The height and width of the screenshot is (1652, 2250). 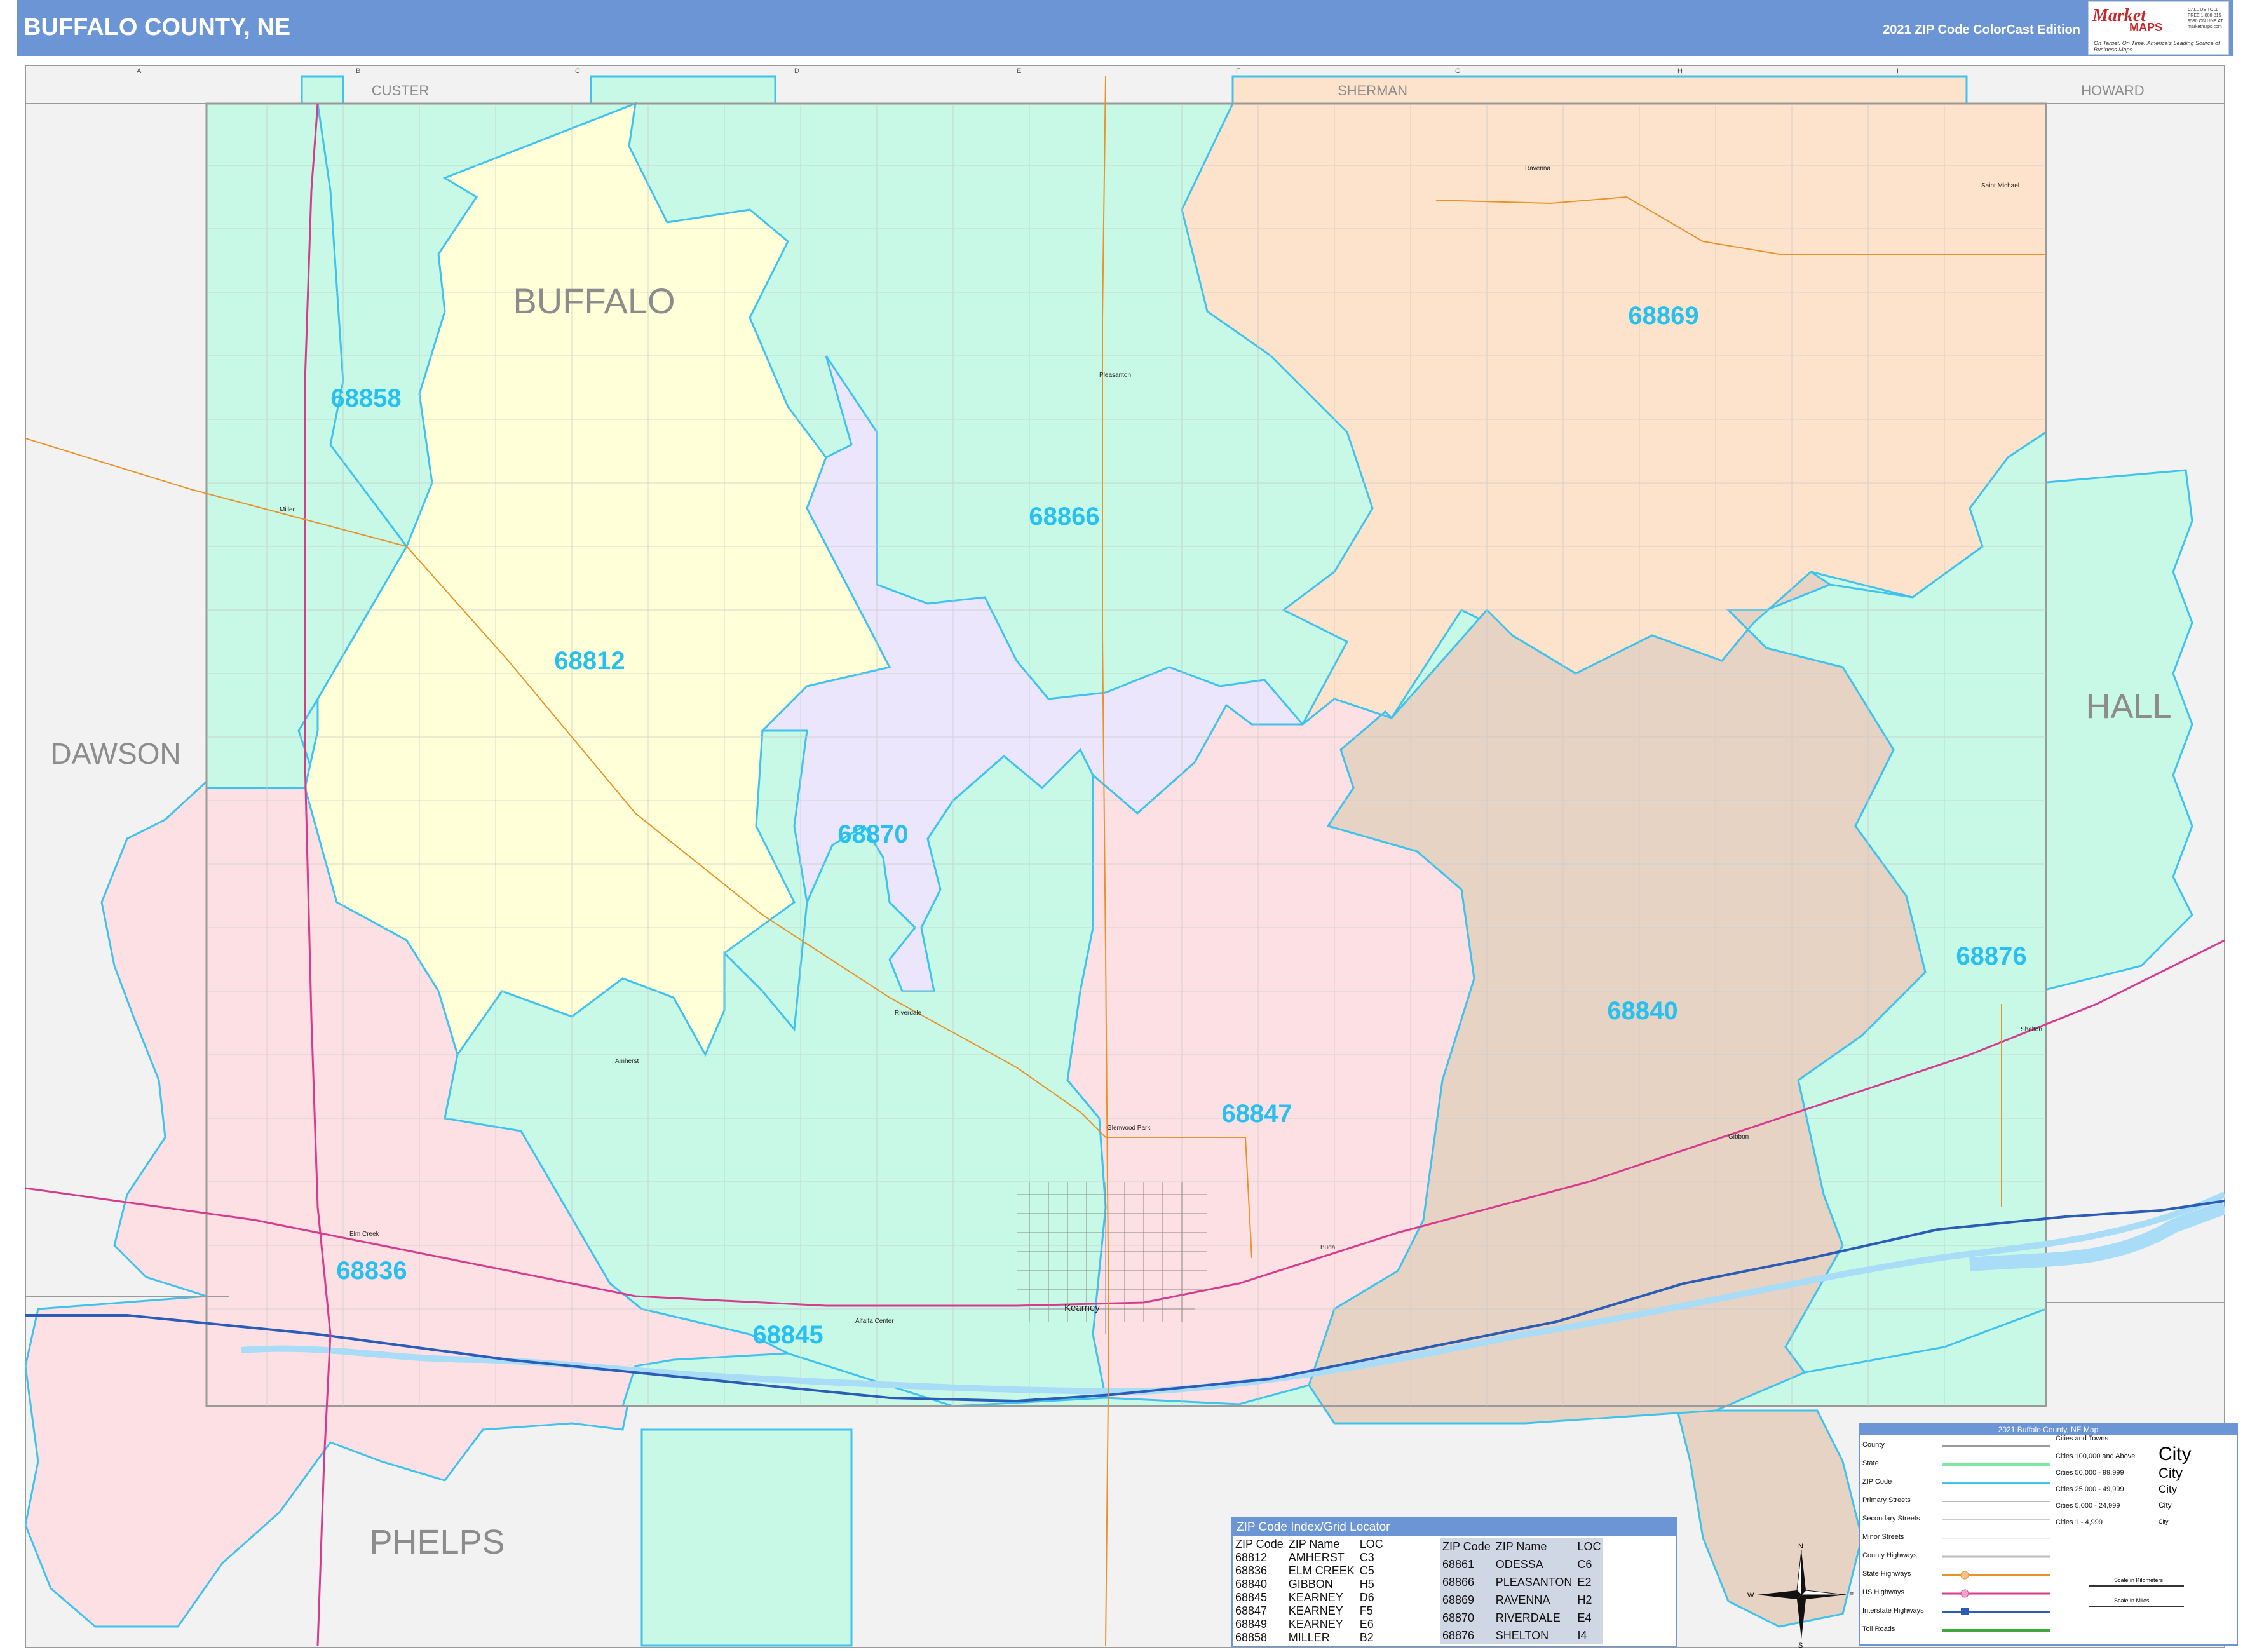 I want to click on zip-cell: 68870, so click(x=1458, y=1618).